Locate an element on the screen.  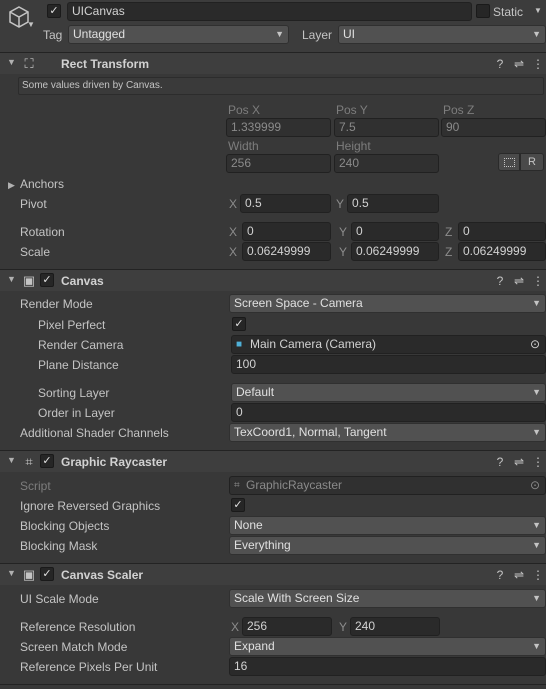
layer-dropdown: UI ▼ is located at coordinates (442, 34).